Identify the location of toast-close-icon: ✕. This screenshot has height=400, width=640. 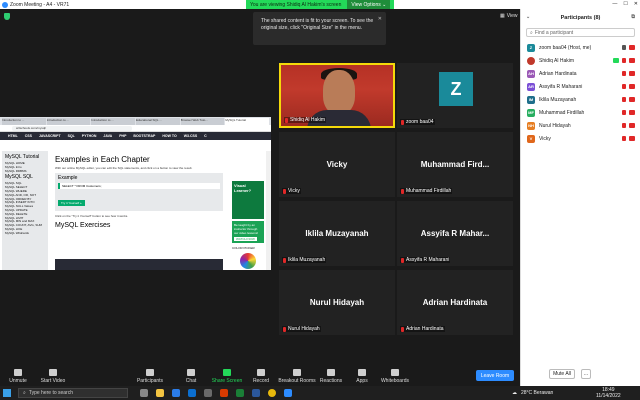
(380, 19).